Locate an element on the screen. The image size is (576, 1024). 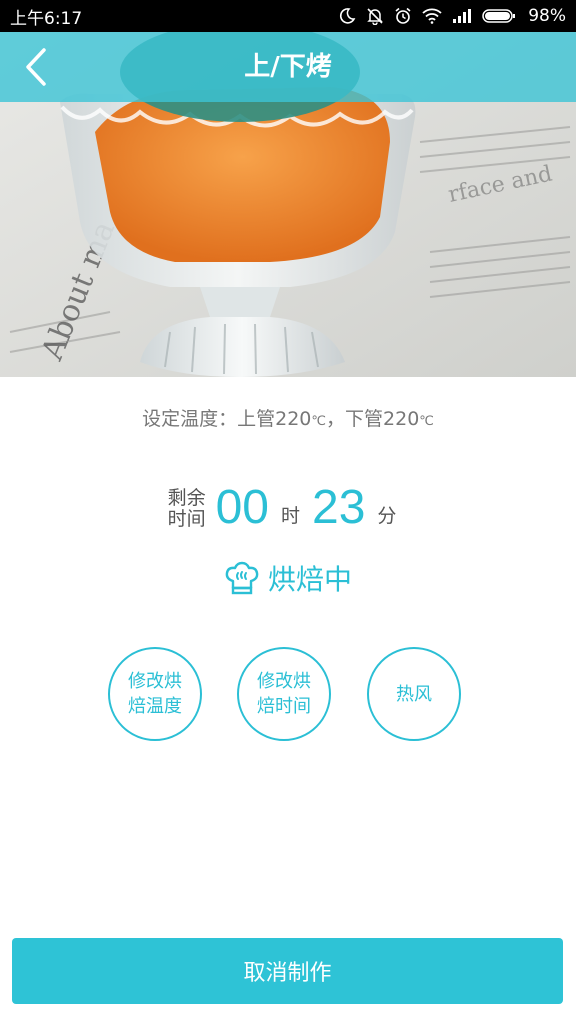
title-bar: 上/下烤 is located at coordinates (288, 67).